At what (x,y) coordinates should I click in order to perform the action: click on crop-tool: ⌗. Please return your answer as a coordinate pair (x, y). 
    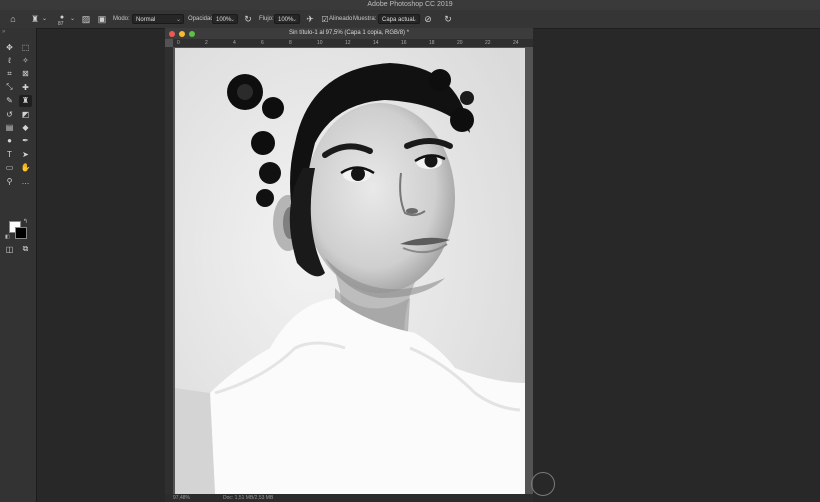
    Looking at the image, I should click on (9, 74).